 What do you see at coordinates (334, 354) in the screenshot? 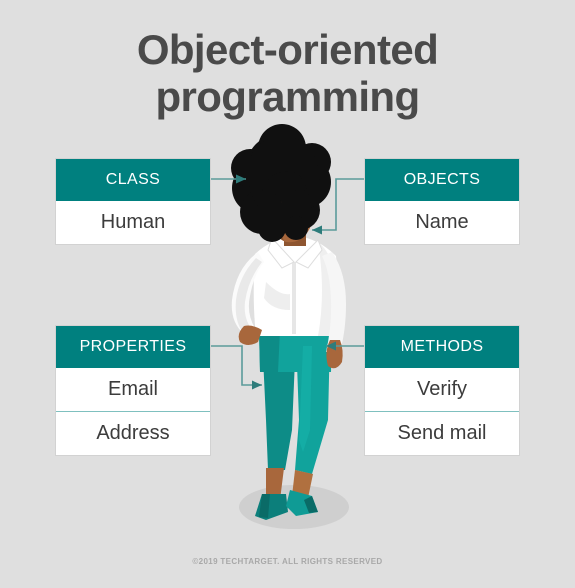
I see `right-hand` at bounding box center [334, 354].